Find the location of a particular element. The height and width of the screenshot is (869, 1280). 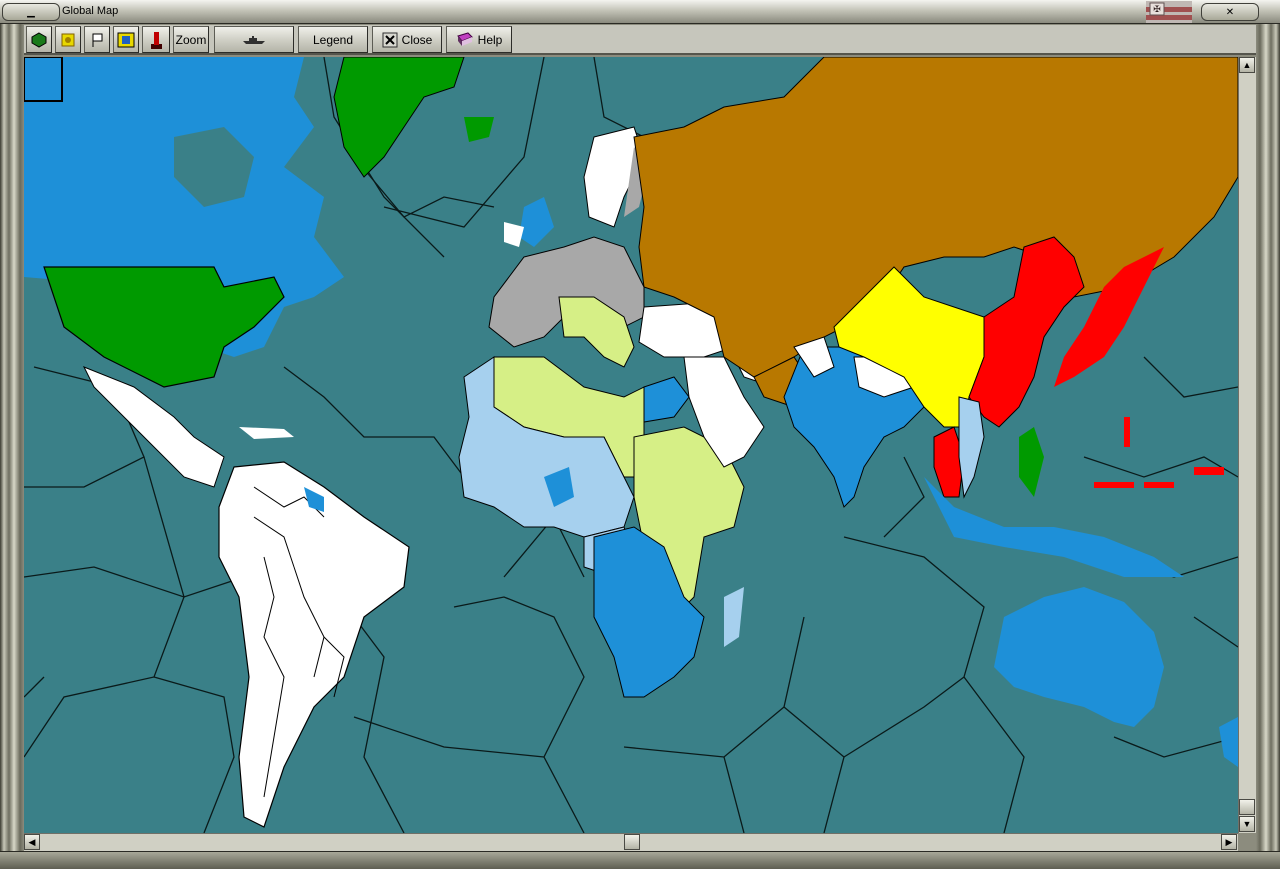

help-label: Help is located at coordinates (490, 39).